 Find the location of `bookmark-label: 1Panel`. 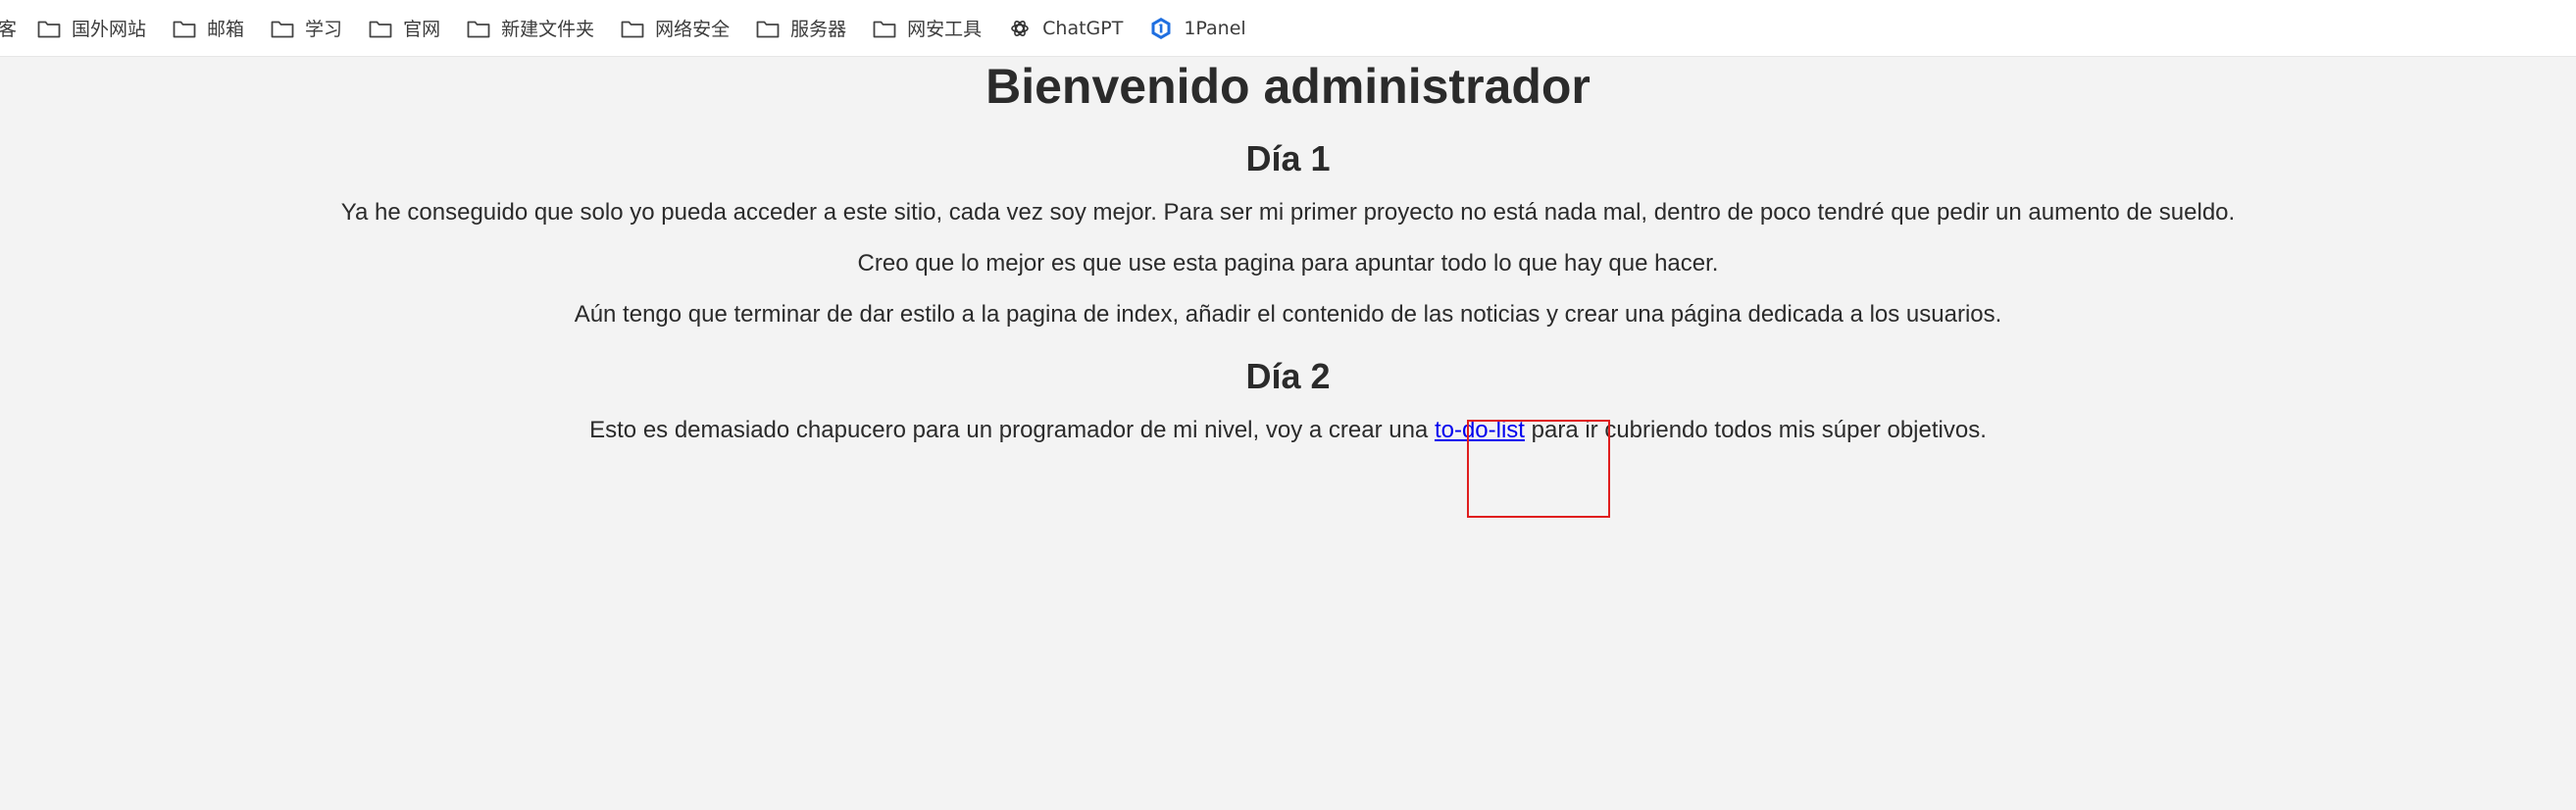

bookmark-label: 1Panel is located at coordinates (1215, 28).